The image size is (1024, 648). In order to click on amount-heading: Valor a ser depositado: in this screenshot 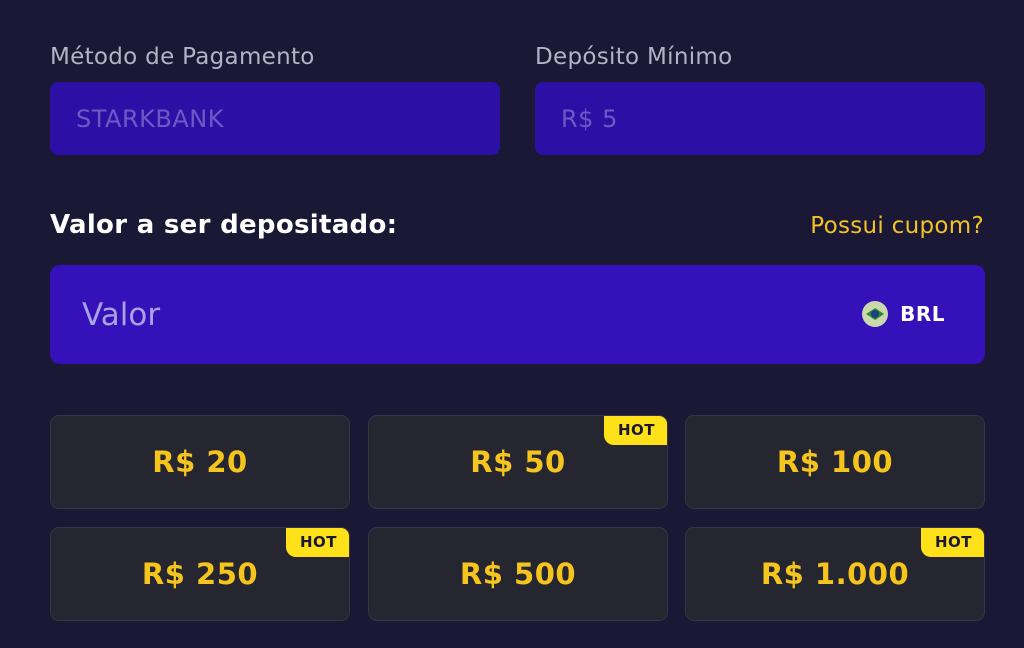, I will do `click(224, 225)`.